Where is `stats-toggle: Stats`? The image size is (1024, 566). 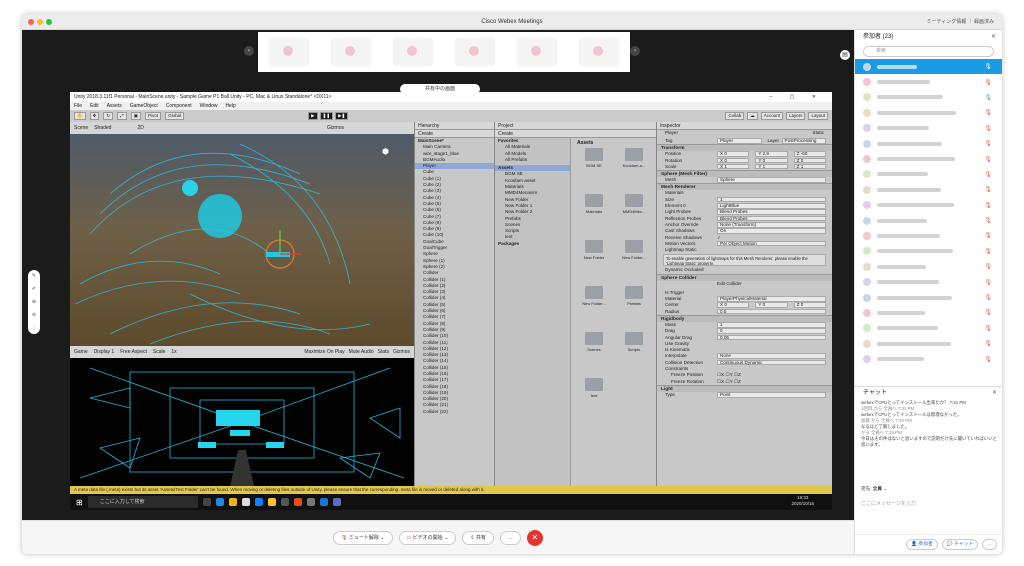 stats-toggle: Stats is located at coordinates (383, 352).